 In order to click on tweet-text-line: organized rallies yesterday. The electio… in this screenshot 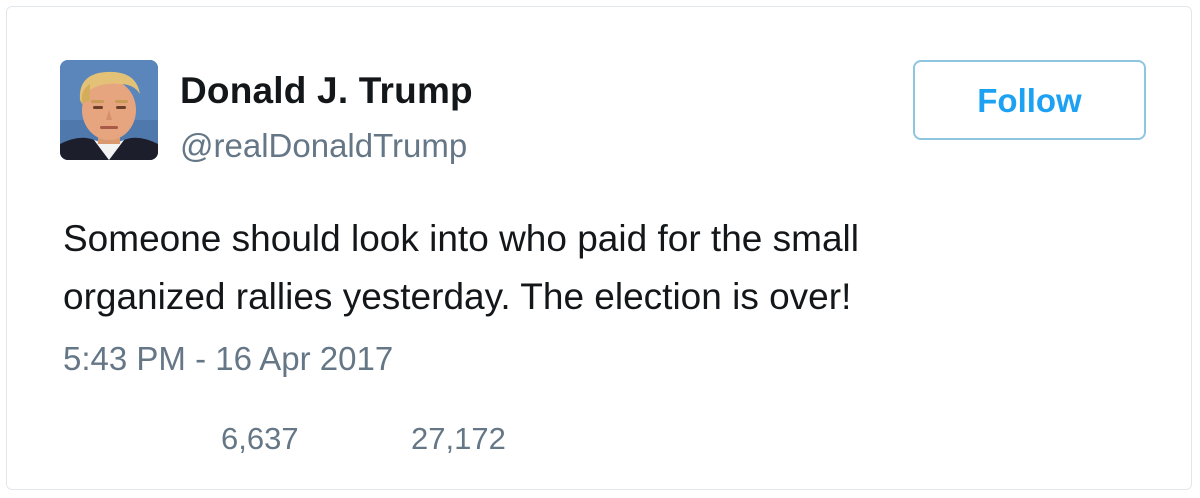, I will do `click(457, 296)`.